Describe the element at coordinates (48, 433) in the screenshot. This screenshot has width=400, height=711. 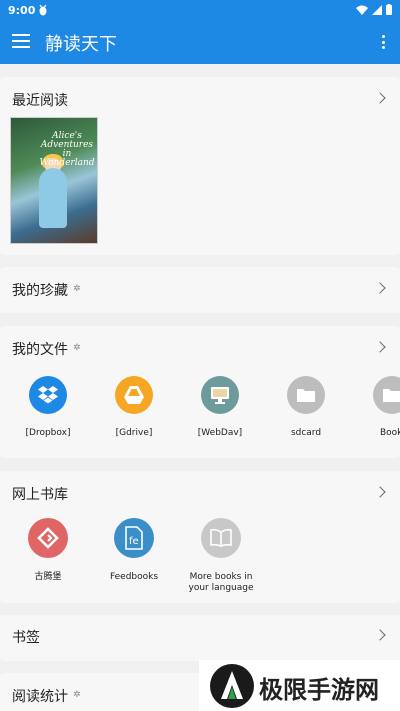
I see `file-source-label: [Dropbox]` at that location.